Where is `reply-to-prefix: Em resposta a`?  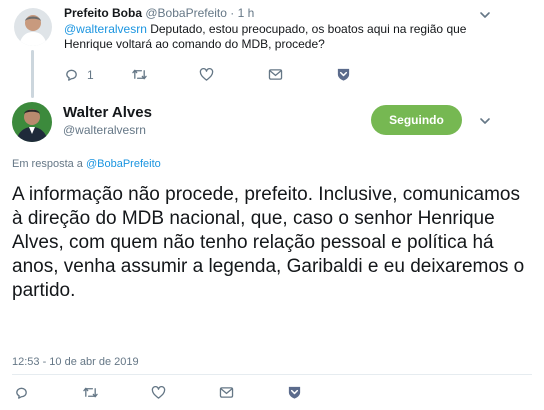 reply-to-prefix: Em resposta a is located at coordinates (47, 164).